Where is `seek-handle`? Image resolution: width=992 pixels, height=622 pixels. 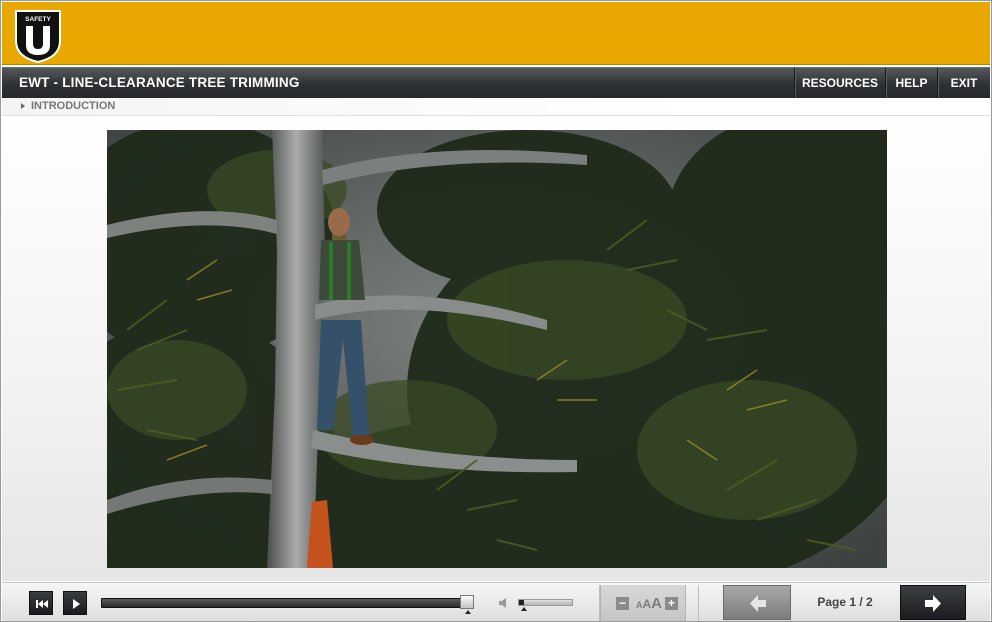
seek-handle is located at coordinates (467, 602).